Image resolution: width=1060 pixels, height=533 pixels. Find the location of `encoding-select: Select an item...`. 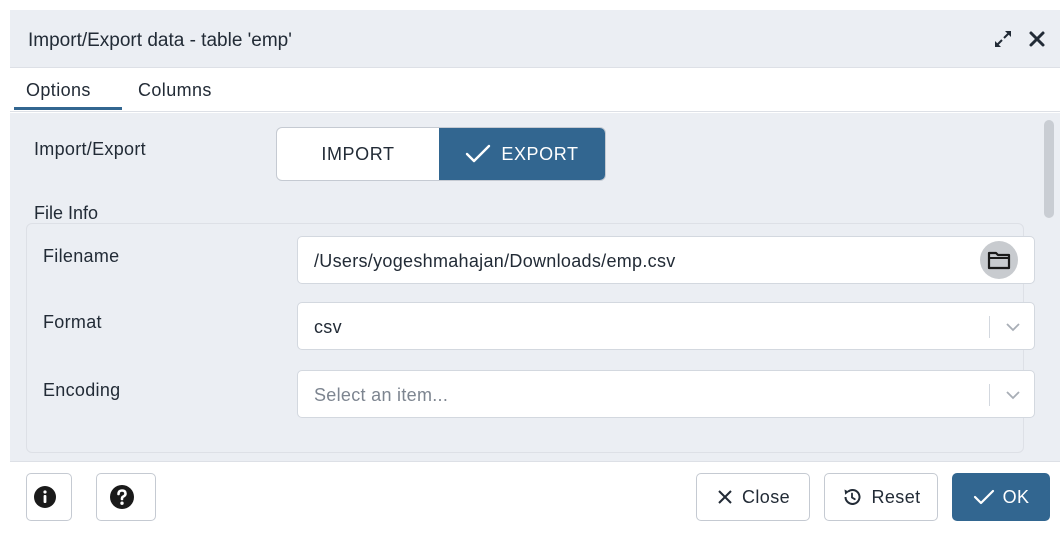

encoding-select: Select an item... is located at coordinates (666, 394).